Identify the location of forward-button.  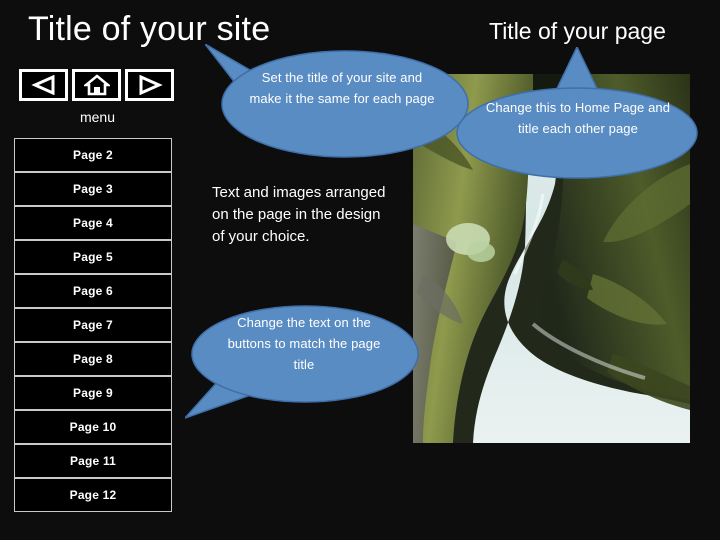
(149, 85).